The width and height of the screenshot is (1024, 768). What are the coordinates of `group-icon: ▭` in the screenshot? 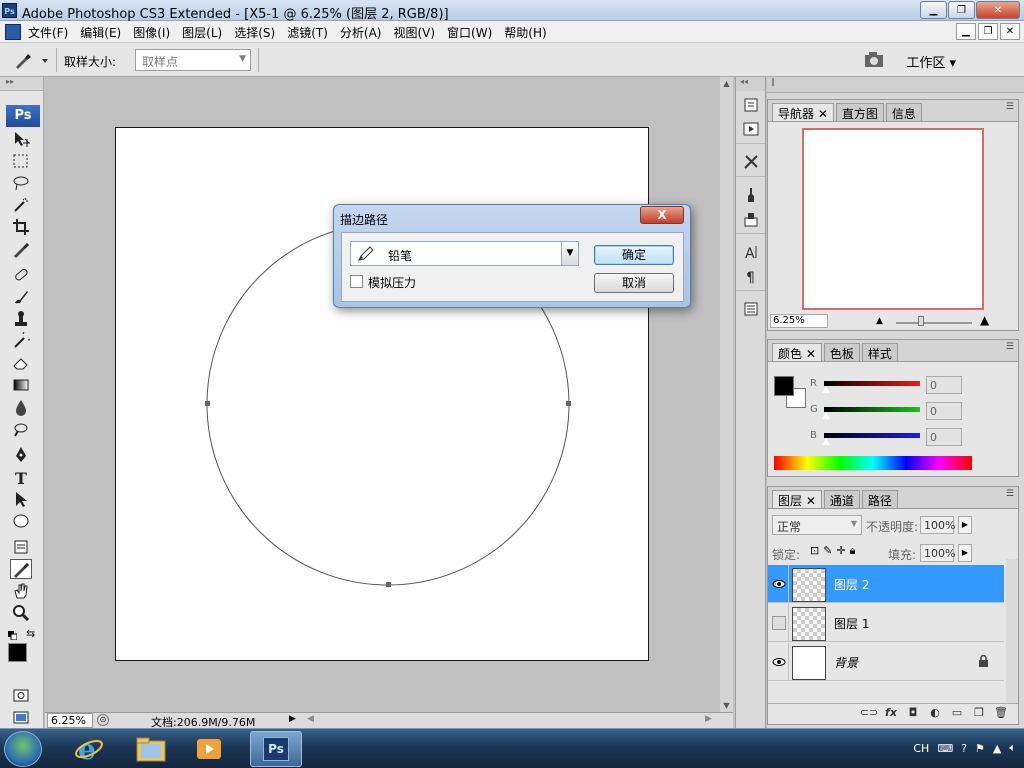 It's located at (957, 713).